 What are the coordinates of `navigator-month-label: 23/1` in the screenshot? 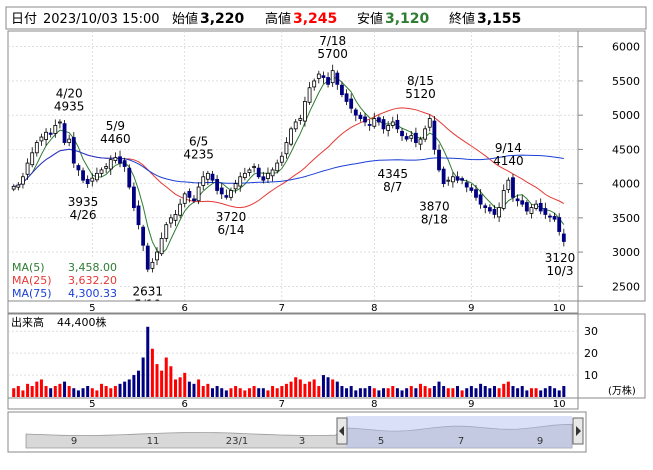 It's located at (237, 441).